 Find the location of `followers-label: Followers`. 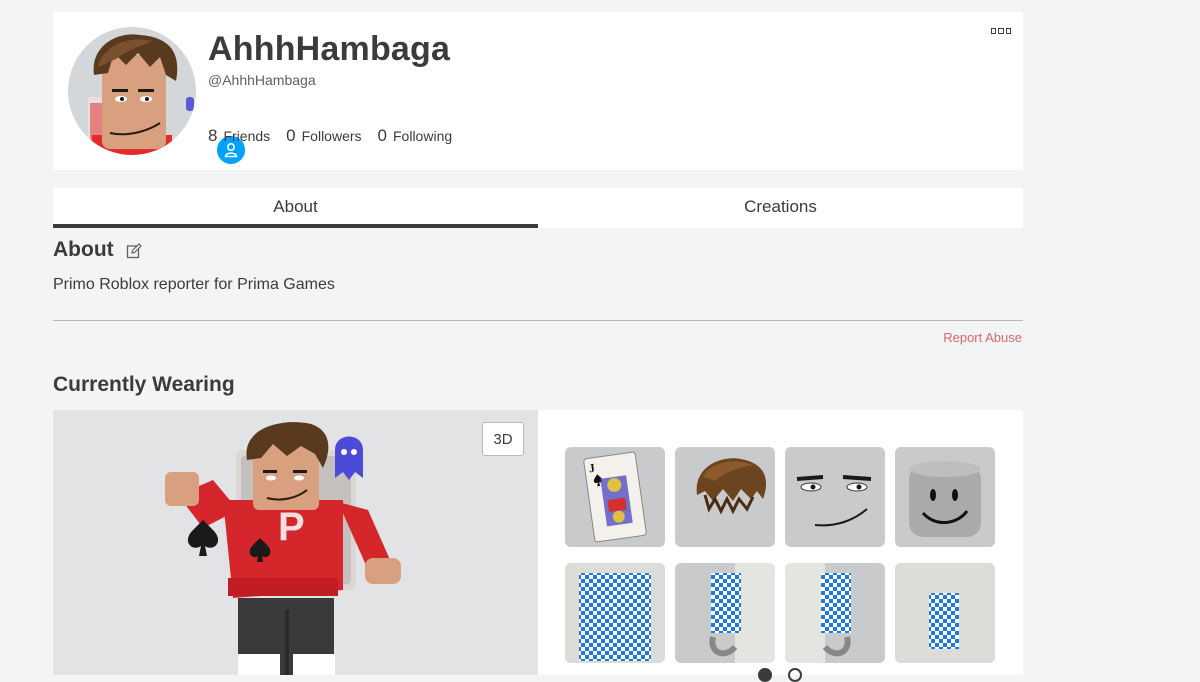

followers-label: Followers is located at coordinates (331, 136).